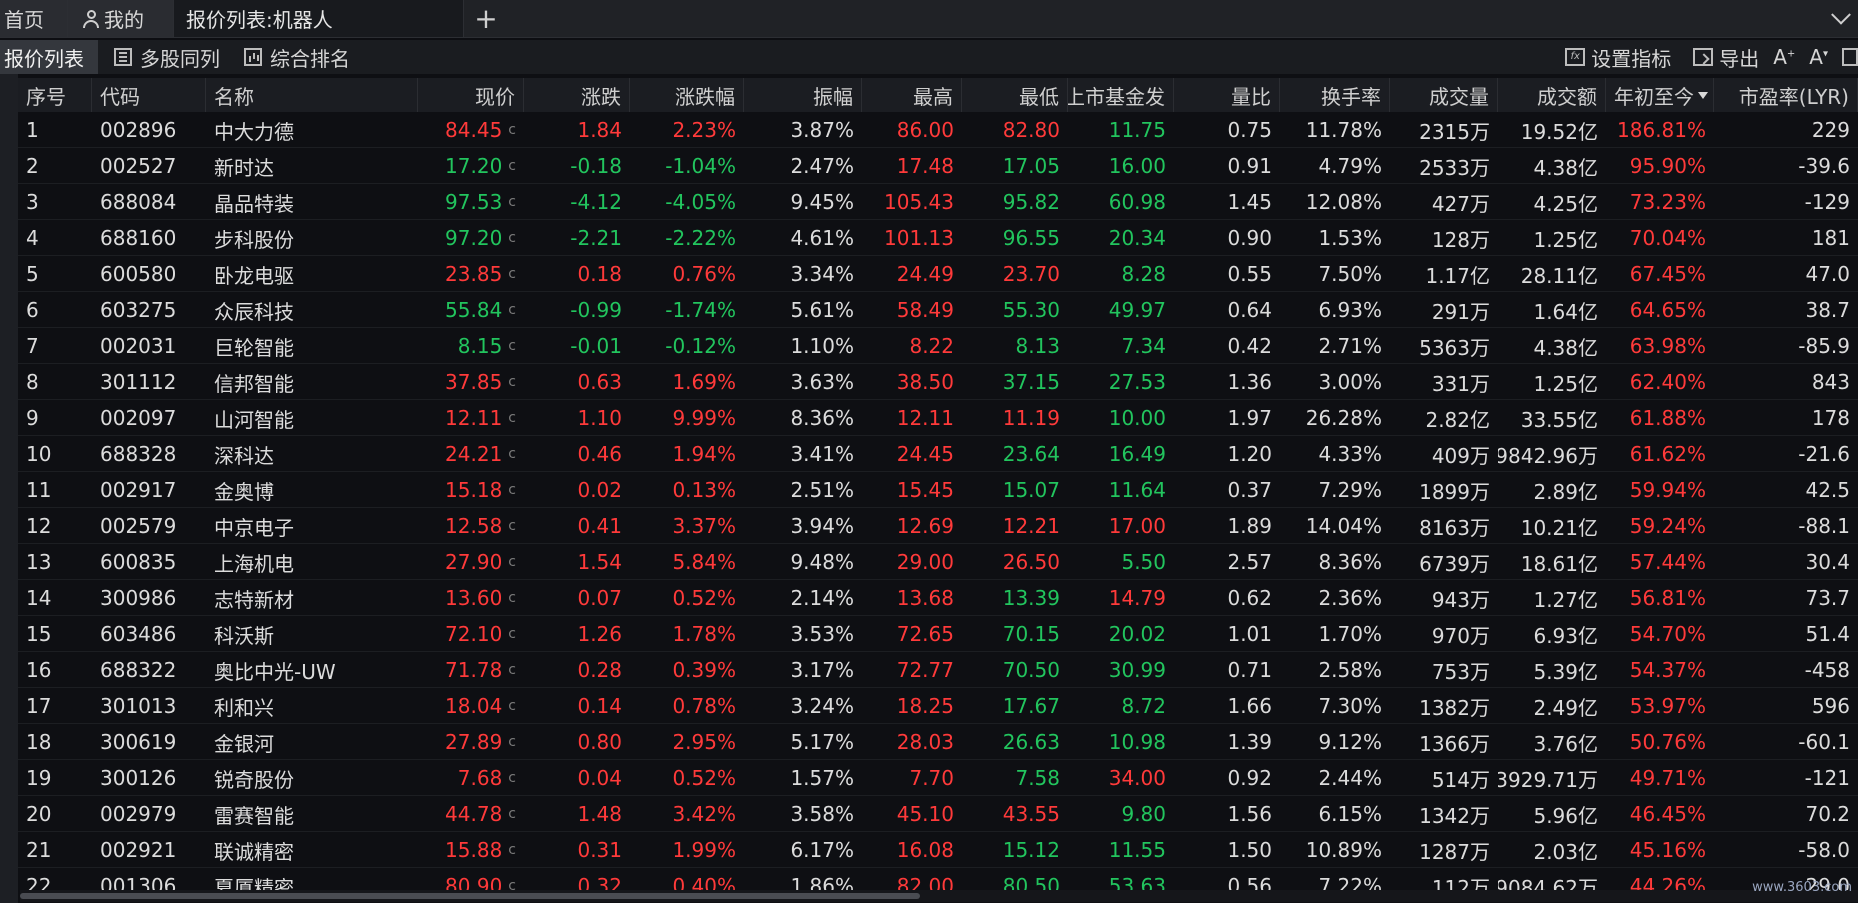  What do you see at coordinates (1786, 95) in the screenshot?
I see `column-header-15: 市盈率(LYR)` at bounding box center [1786, 95].